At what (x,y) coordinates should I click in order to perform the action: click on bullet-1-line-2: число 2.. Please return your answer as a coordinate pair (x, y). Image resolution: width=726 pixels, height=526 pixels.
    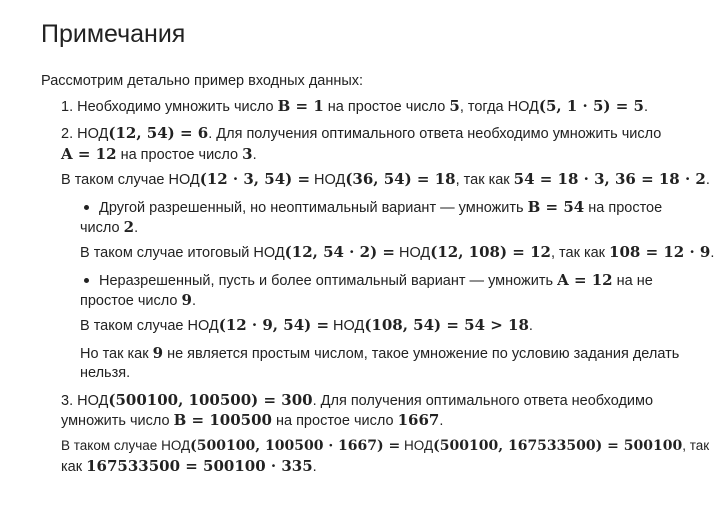
    Looking at the image, I should click on (109, 227).